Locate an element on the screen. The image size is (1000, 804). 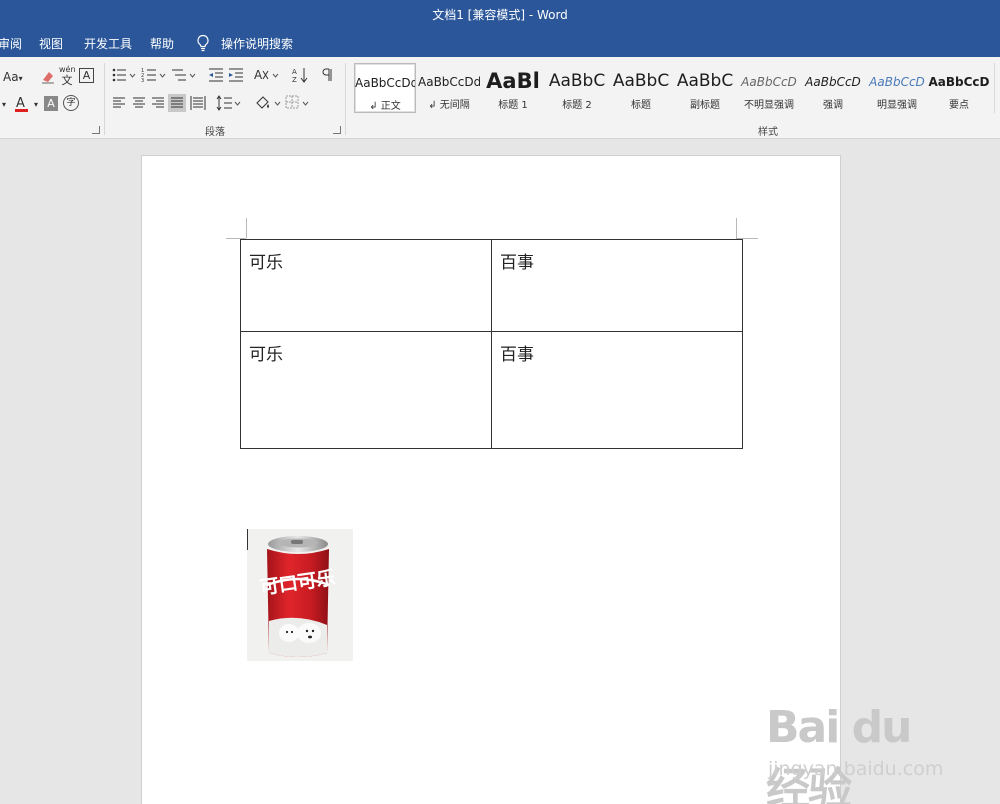
style-heading-1: AaBl 标题 1 is located at coordinates (513, 88).